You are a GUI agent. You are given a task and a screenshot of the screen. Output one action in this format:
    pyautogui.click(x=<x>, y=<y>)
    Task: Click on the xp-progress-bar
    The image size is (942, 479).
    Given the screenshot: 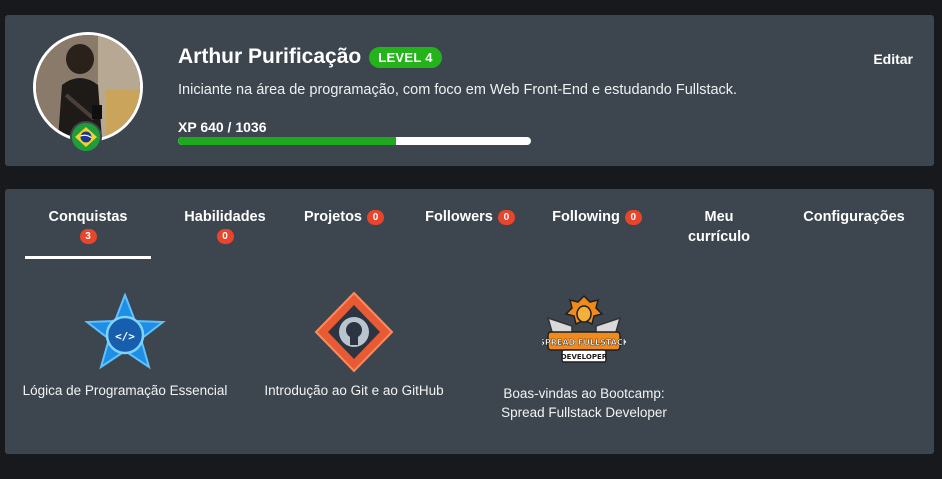 What is the action you would take?
    pyautogui.click(x=354, y=141)
    